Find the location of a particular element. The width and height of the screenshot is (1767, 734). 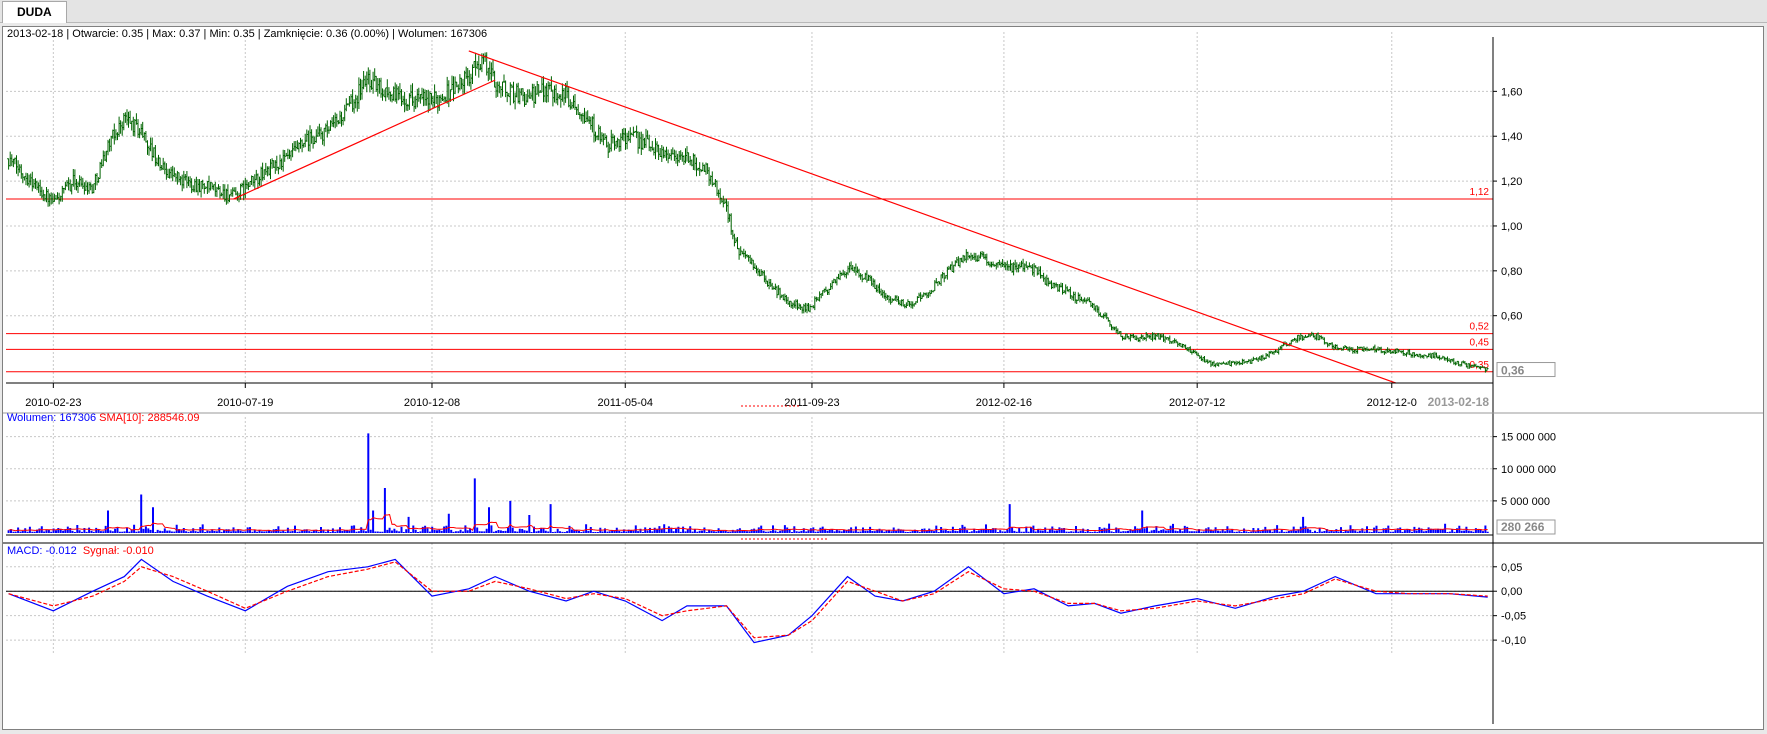

x-tick-label: 2012-02-16 is located at coordinates (1004, 403).